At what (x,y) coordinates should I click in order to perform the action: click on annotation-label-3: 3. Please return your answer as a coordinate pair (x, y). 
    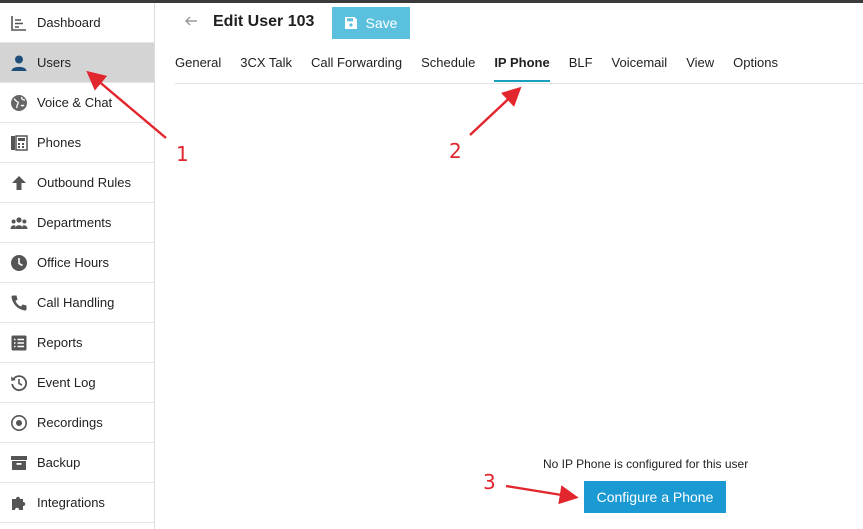
    Looking at the image, I should click on (489, 482).